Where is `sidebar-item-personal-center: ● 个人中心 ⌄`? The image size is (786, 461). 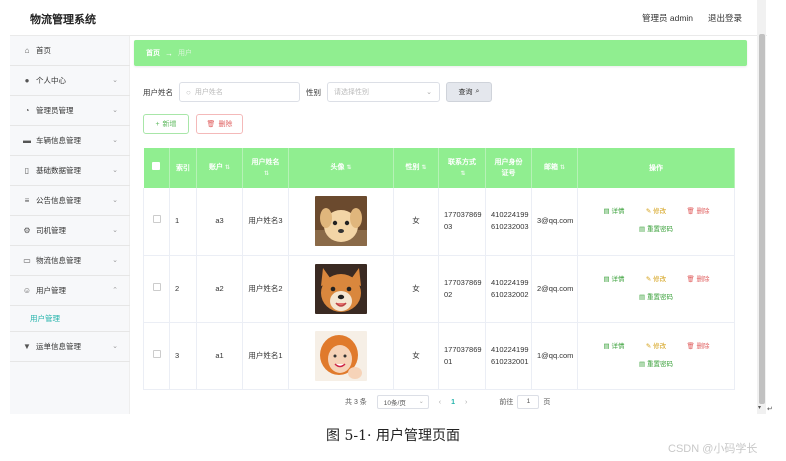 sidebar-item-personal-center: ● 个人中心 ⌄ is located at coordinates (70, 81).